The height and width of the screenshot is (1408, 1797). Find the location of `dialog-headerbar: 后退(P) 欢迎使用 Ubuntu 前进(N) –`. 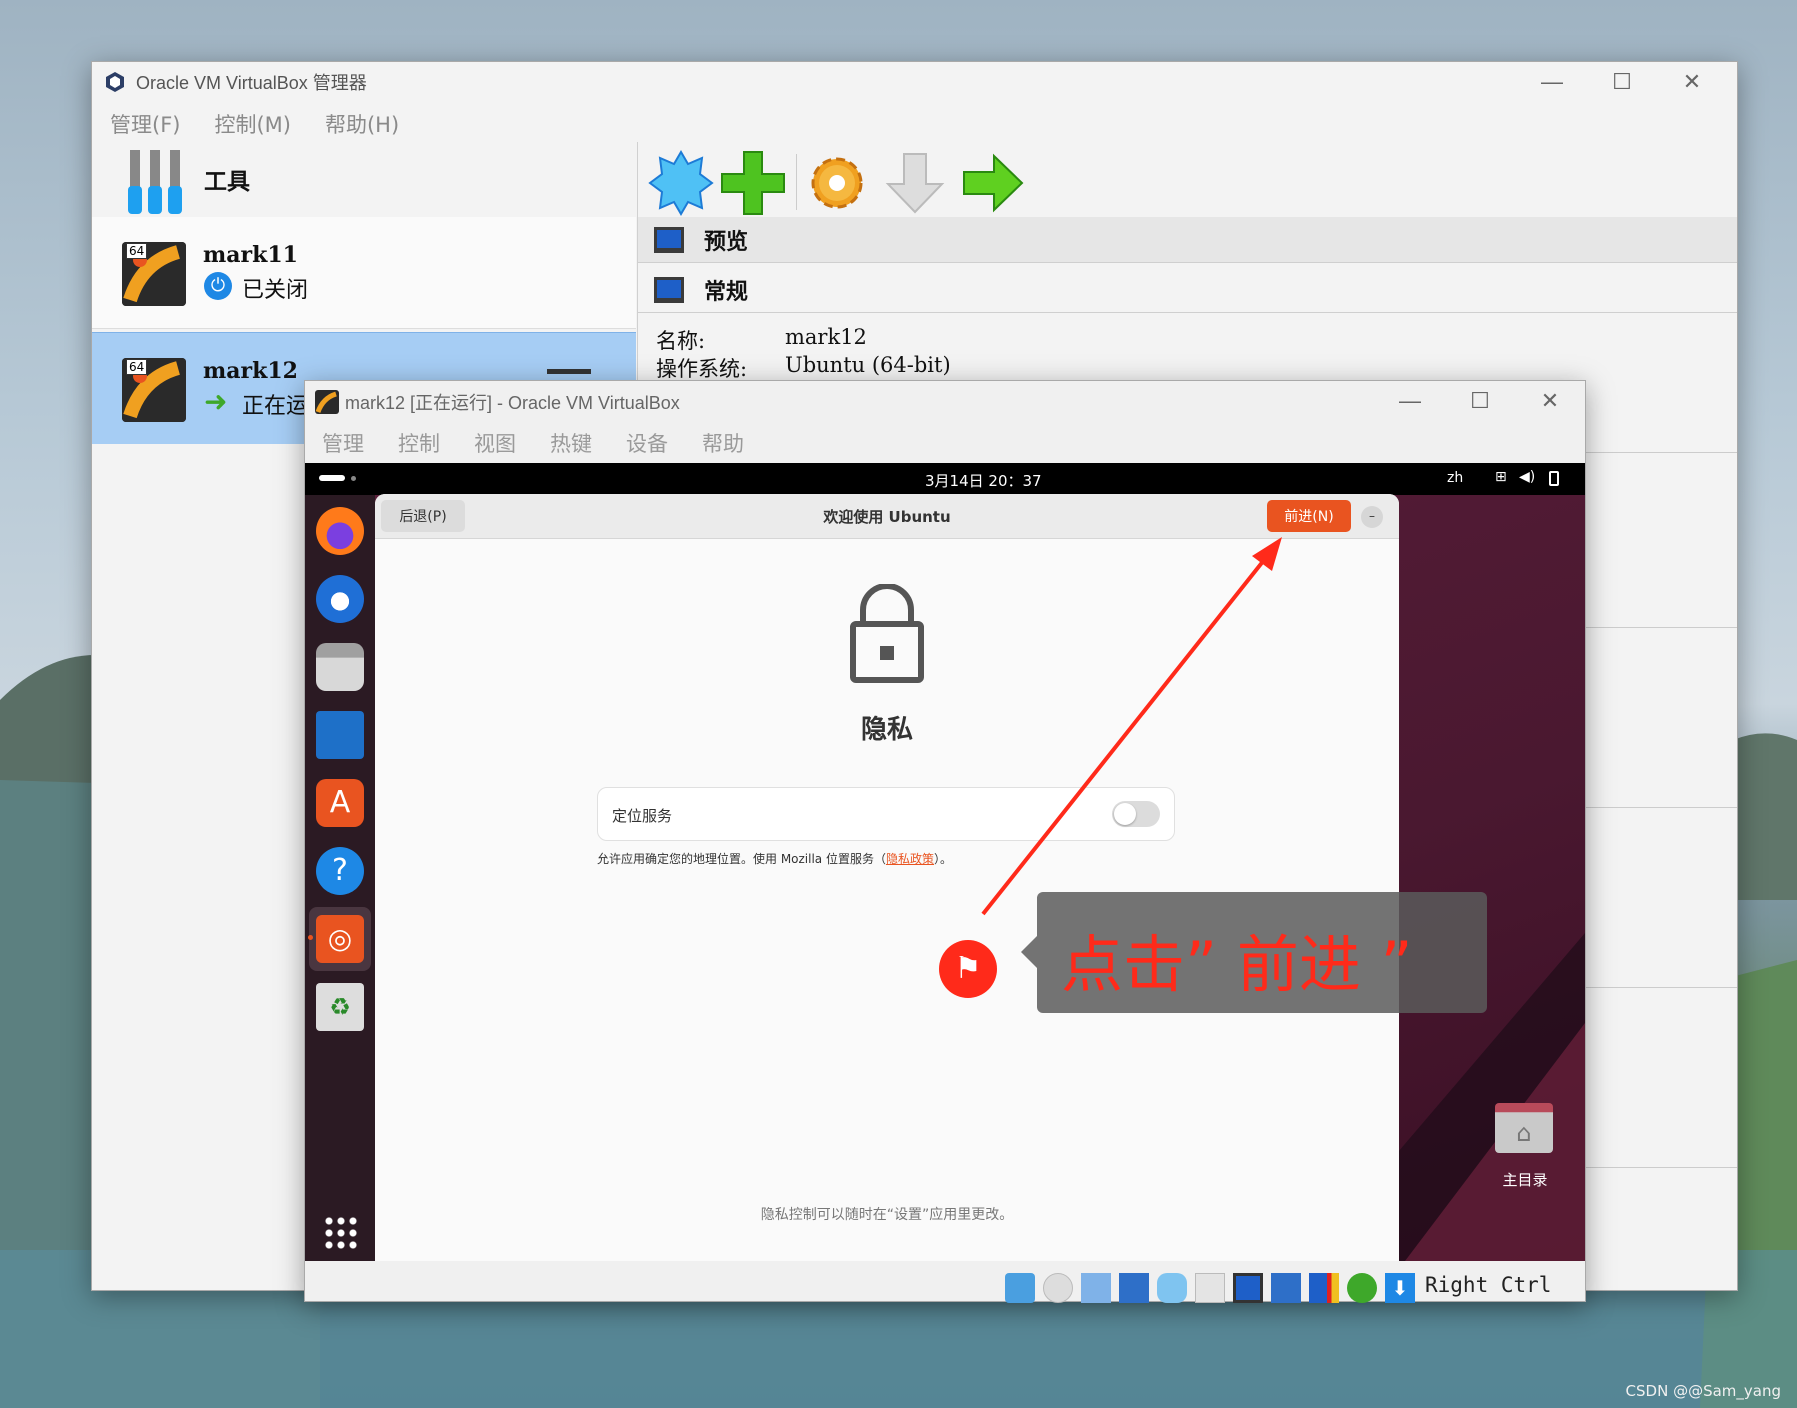

dialog-headerbar: 后退(P) 欢迎使用 Ubuntu 前进(N) – is located at coordinates (887, 516).